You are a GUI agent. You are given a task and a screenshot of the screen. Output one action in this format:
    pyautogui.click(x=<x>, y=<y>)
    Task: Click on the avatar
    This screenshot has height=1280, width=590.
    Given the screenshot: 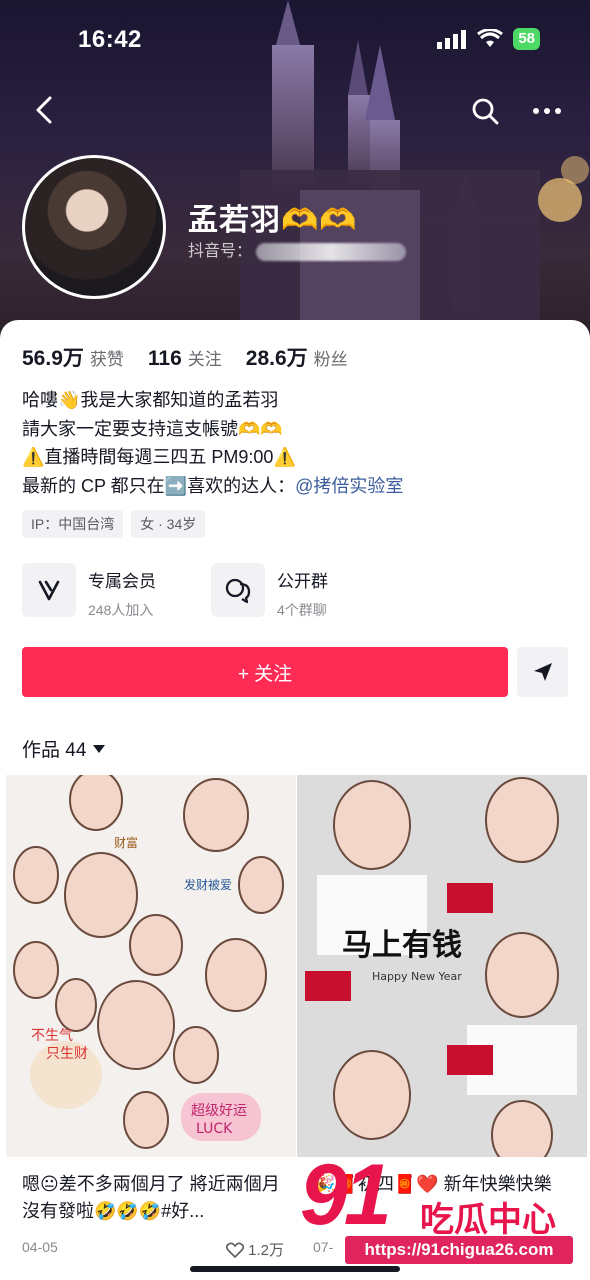 What is the action you would take?
    pyautogui.click(x=94, y=227)
    